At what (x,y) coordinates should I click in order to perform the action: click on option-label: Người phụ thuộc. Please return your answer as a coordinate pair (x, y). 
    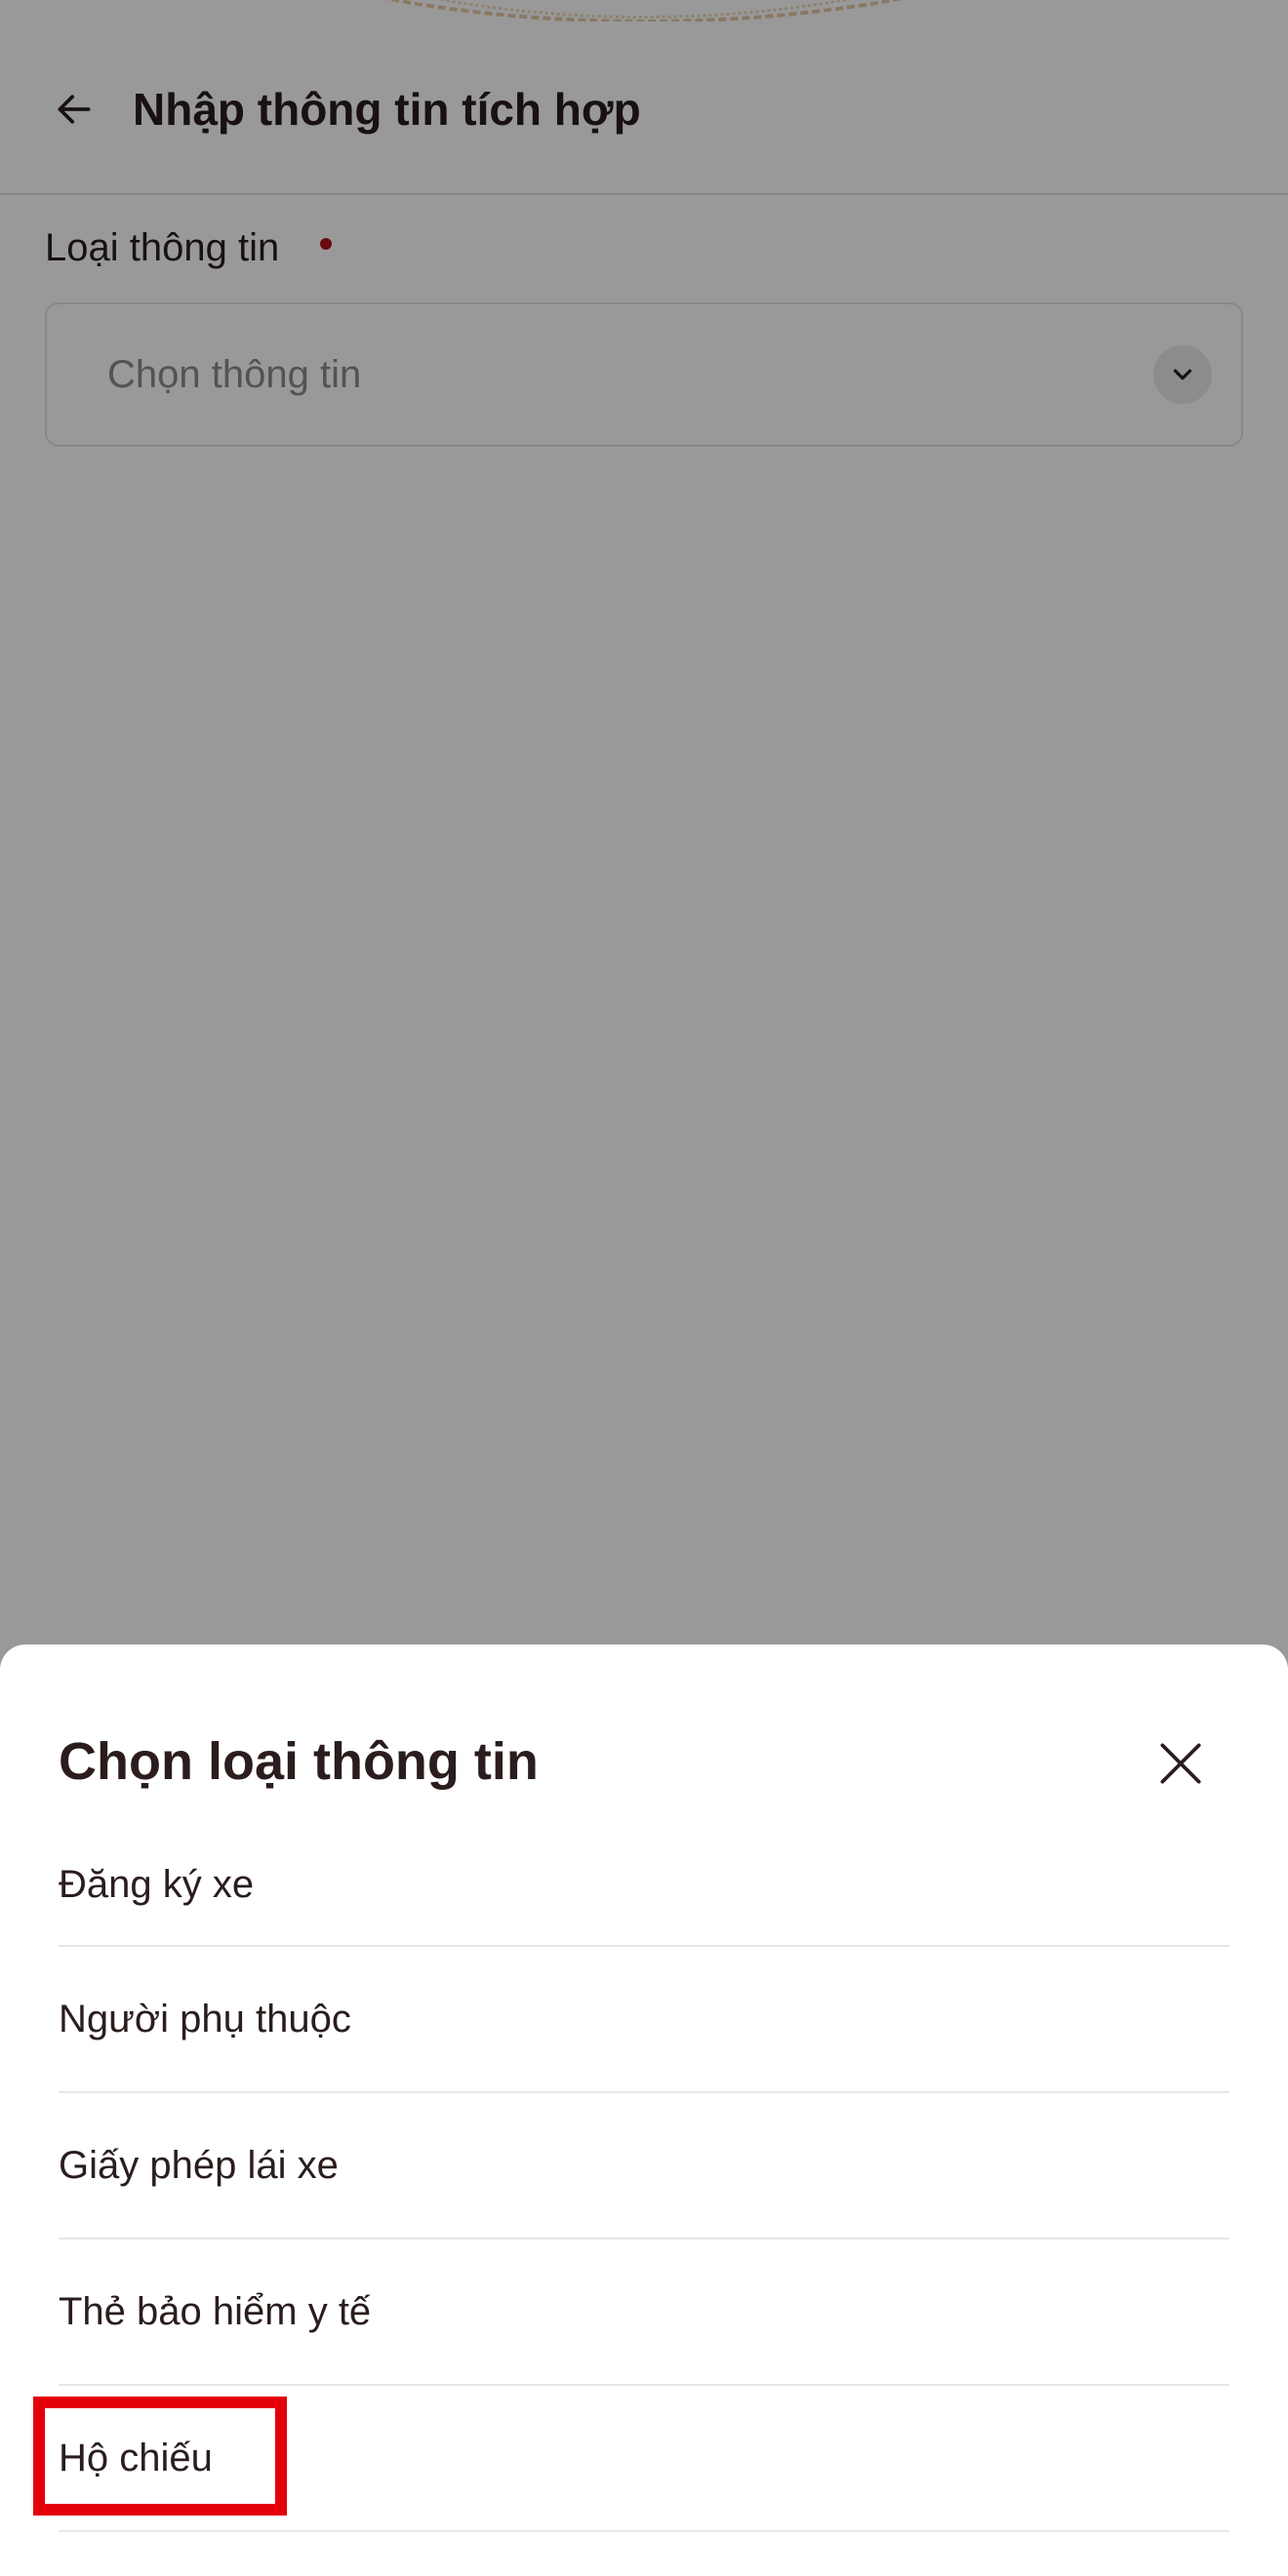
    Looking at the image, I should click on (205, 2019).